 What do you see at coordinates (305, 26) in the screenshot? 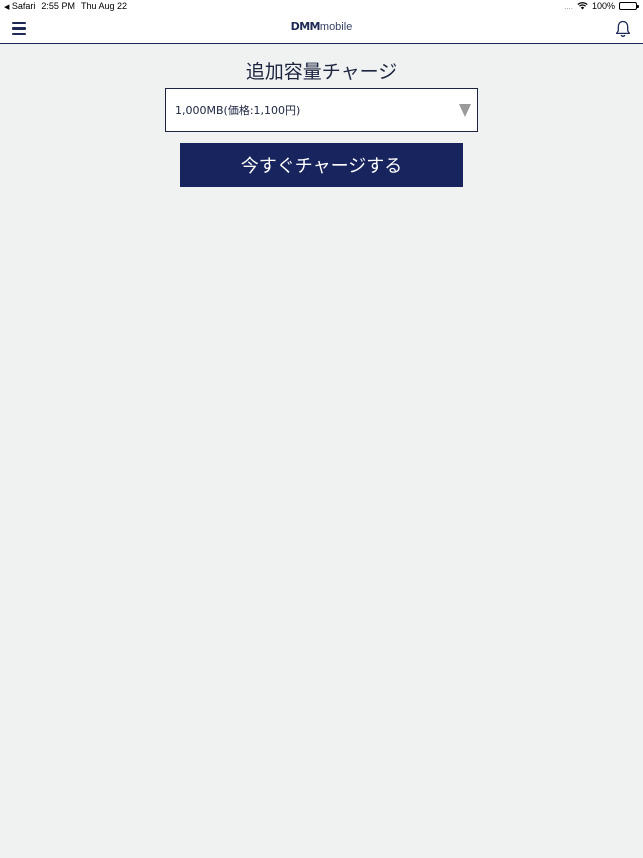
I see `logo-brand: DMM` at bounding box center [305, 26].